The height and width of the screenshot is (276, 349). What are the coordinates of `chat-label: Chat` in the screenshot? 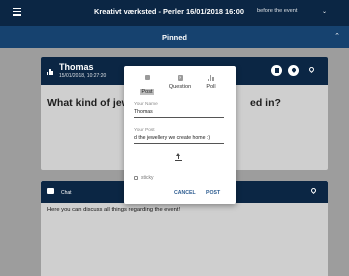 It's located at (66, 193).